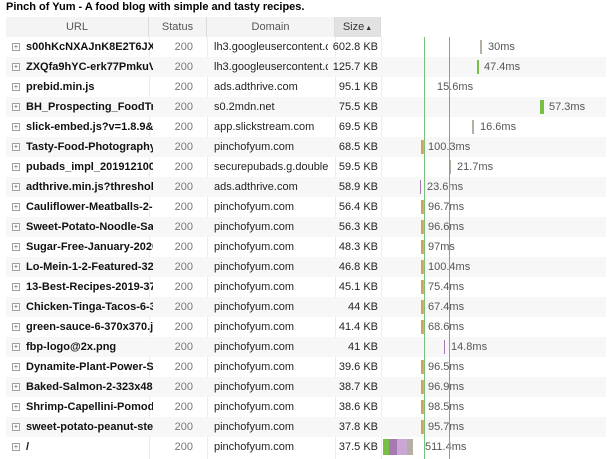  What do you see at coordinates (271, 27) in the screenshot?
I see `column-header-domain: Domain` at bounding box center [271, 27].